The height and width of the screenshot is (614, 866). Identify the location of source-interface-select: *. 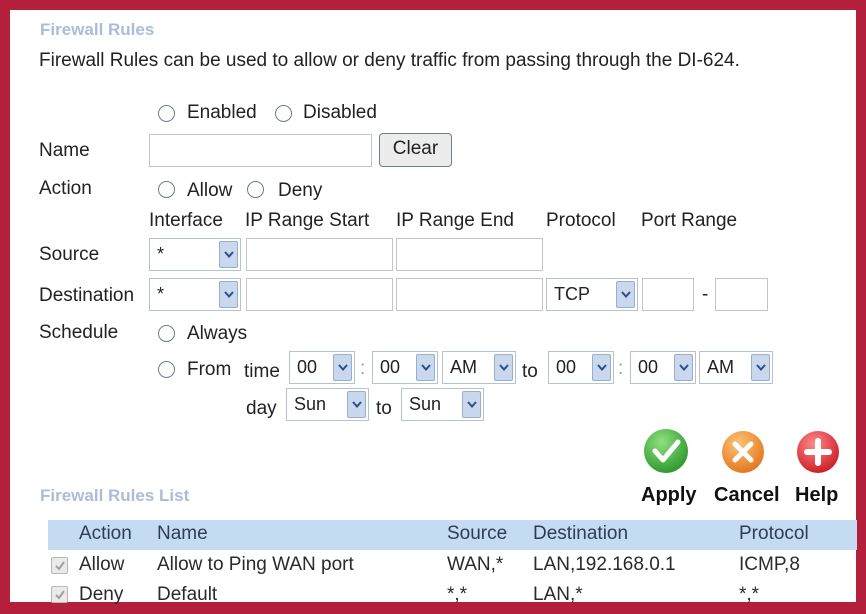
(195, 254).